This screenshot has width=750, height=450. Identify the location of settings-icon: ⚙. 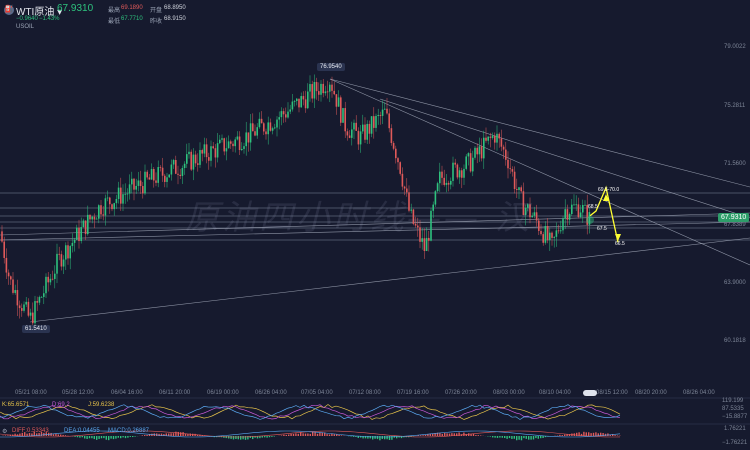
(4, 431).